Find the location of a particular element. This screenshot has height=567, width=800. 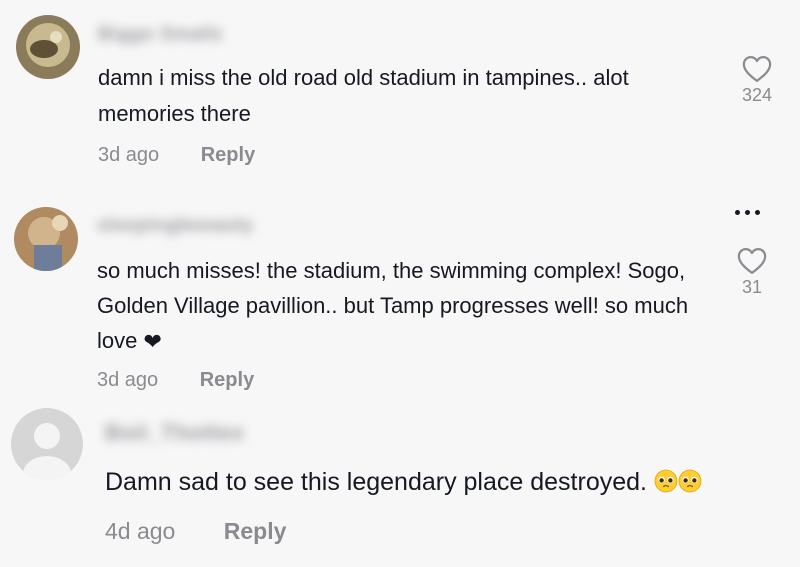

comment-meta: 4d ago Reply is located at coordinates (195, 531).